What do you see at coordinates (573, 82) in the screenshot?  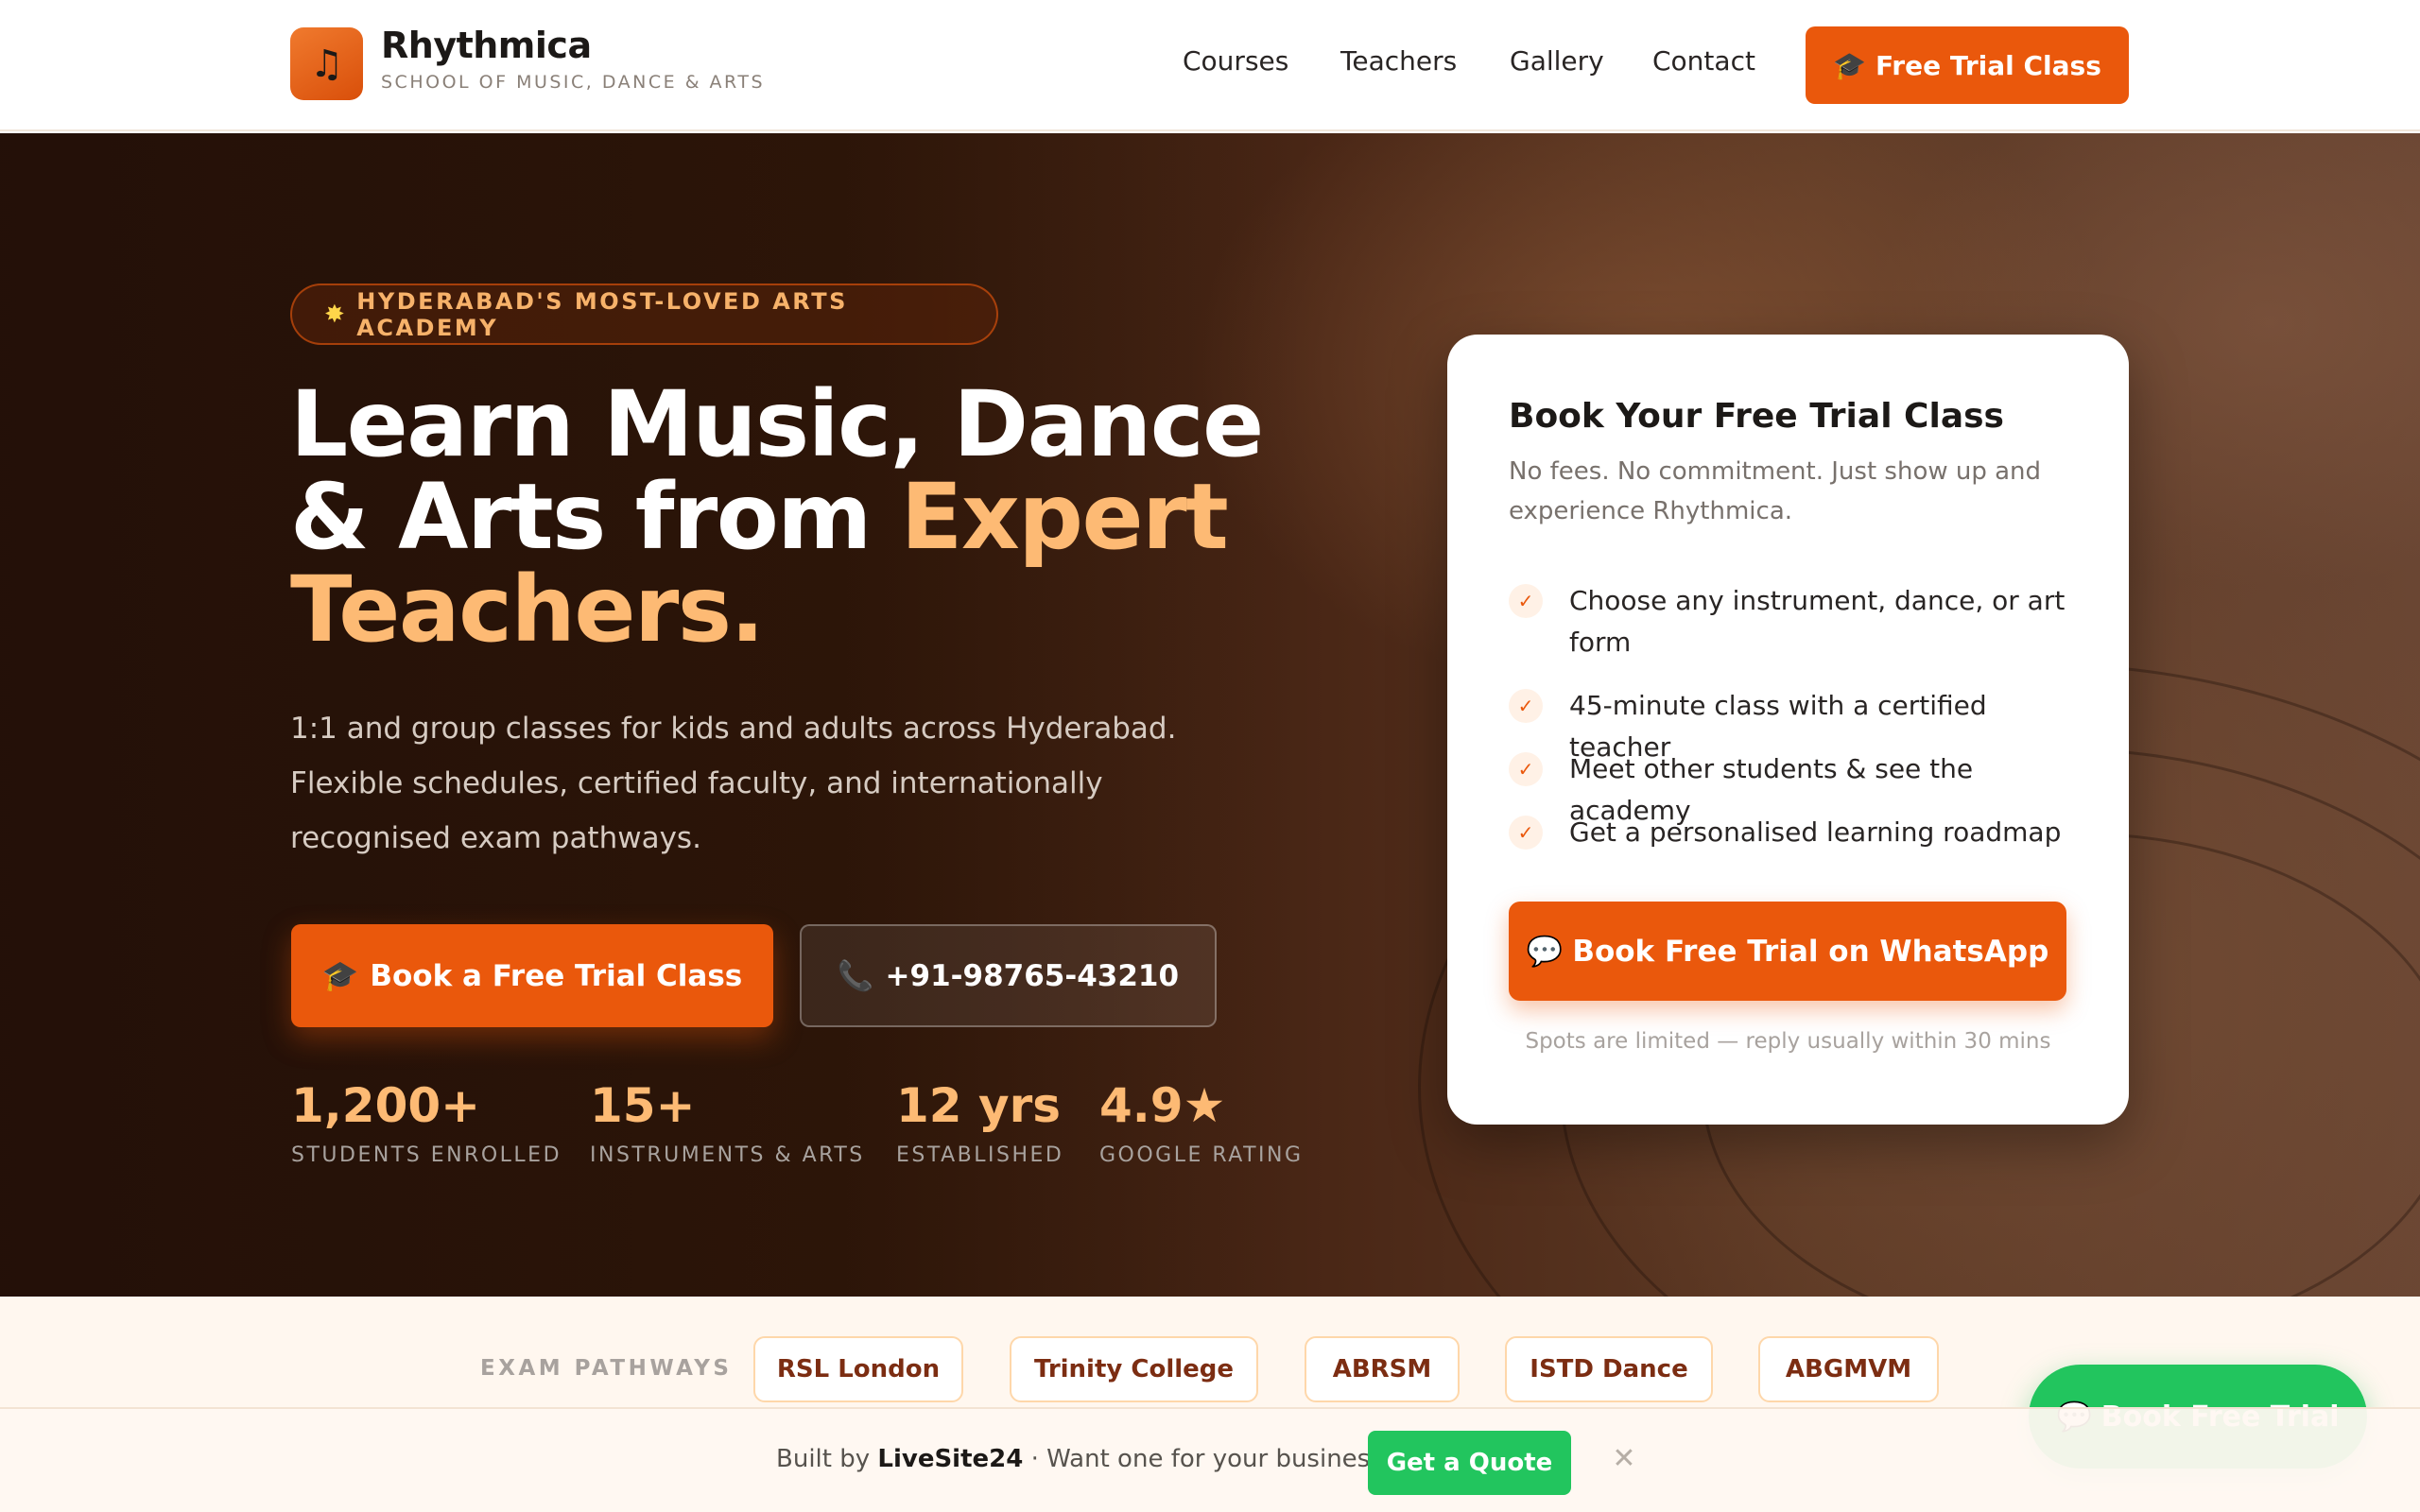 I see `brand-tagline: SCHOOL OF MUSIC, DANCE & ARTS` at bounding box center [573, 82].